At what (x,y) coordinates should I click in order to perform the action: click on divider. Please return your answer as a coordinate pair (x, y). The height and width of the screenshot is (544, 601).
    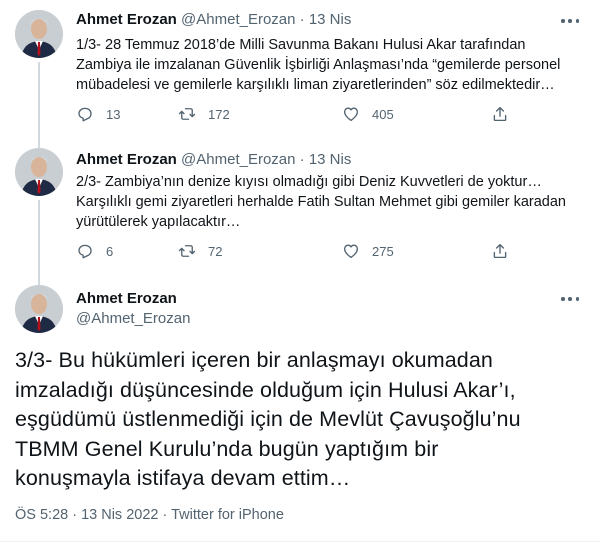
    Looking at the image, I should click on (300, 541).